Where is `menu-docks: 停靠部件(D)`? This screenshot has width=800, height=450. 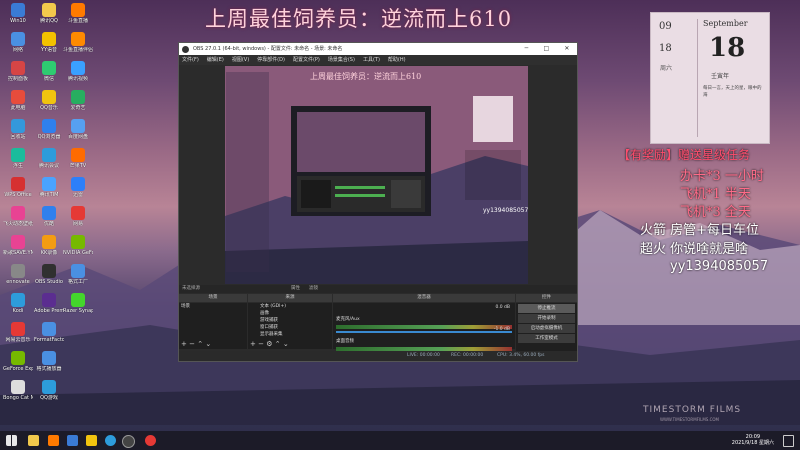
menu-docks: 停靠部件(D) is located at coordinates (271, 60).